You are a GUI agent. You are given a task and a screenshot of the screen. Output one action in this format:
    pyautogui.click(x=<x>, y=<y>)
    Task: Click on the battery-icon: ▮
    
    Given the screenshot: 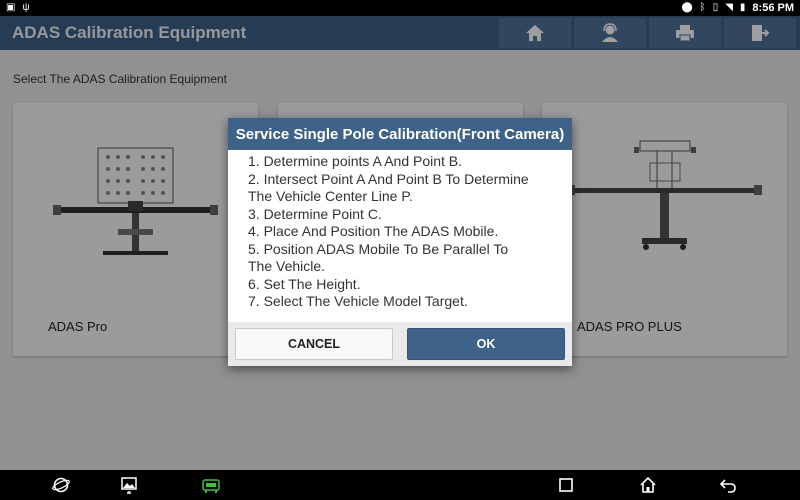 What is the action you would take?
    pyautogui.click(x=742, y=7)
    